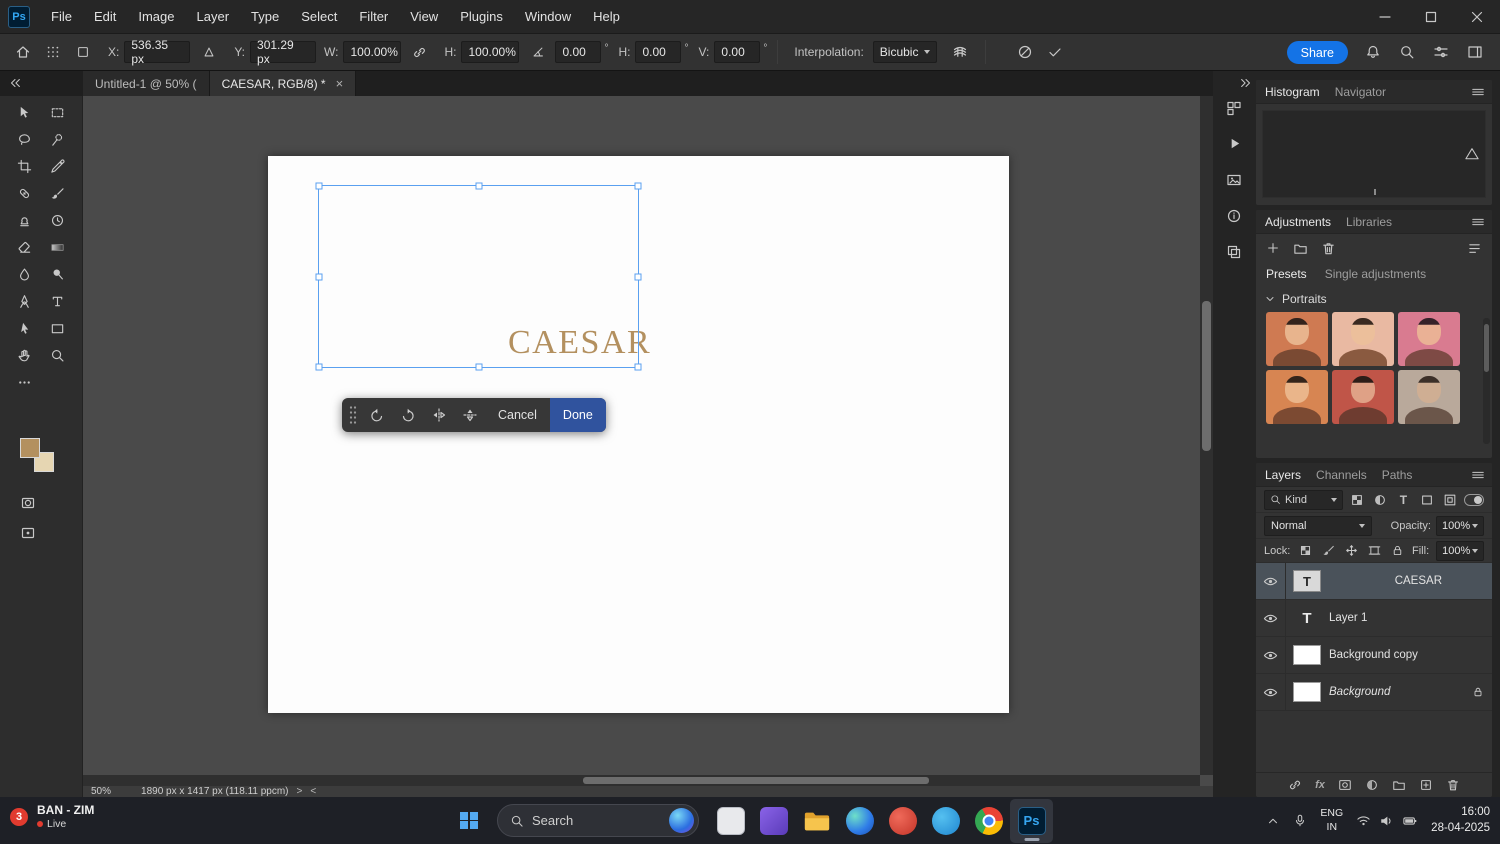 This screenshot has width=1500, height=844. Describe the element at coordinates (1348, 618) in the screenshot. I see `layer-name: Layer 1` at that location.